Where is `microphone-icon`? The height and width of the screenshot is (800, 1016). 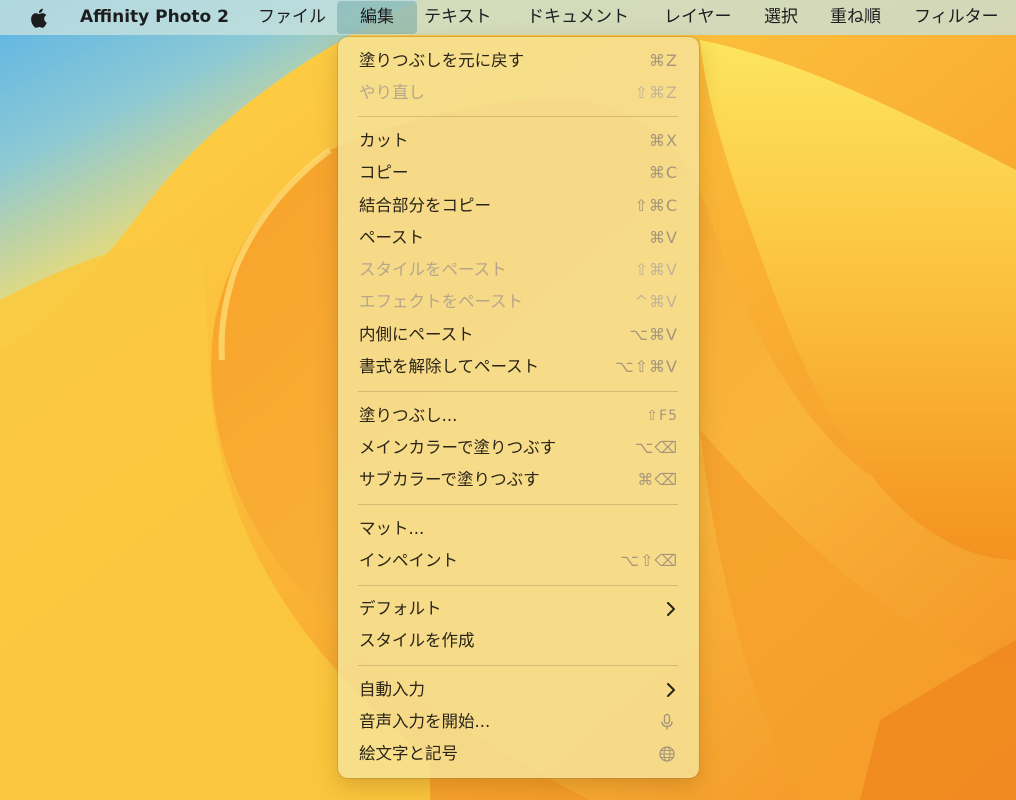
microphone-icon is located at coordinates (667, 721).